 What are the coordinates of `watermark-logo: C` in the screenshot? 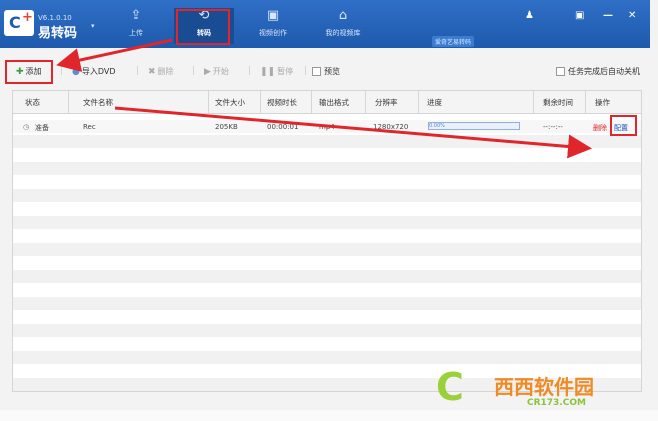 It's located at (450, 387).